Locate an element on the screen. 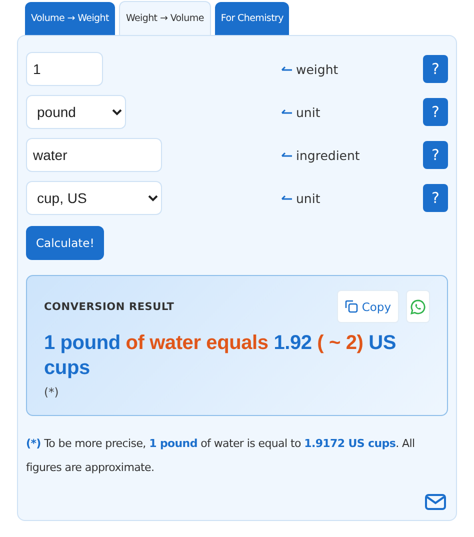 Image resolution: width=474 pixels, height=537 pixels. result-sentence: 1 pound of water equals 1.92 ( ~ 2) US cups is located at coordinates (220, 356).